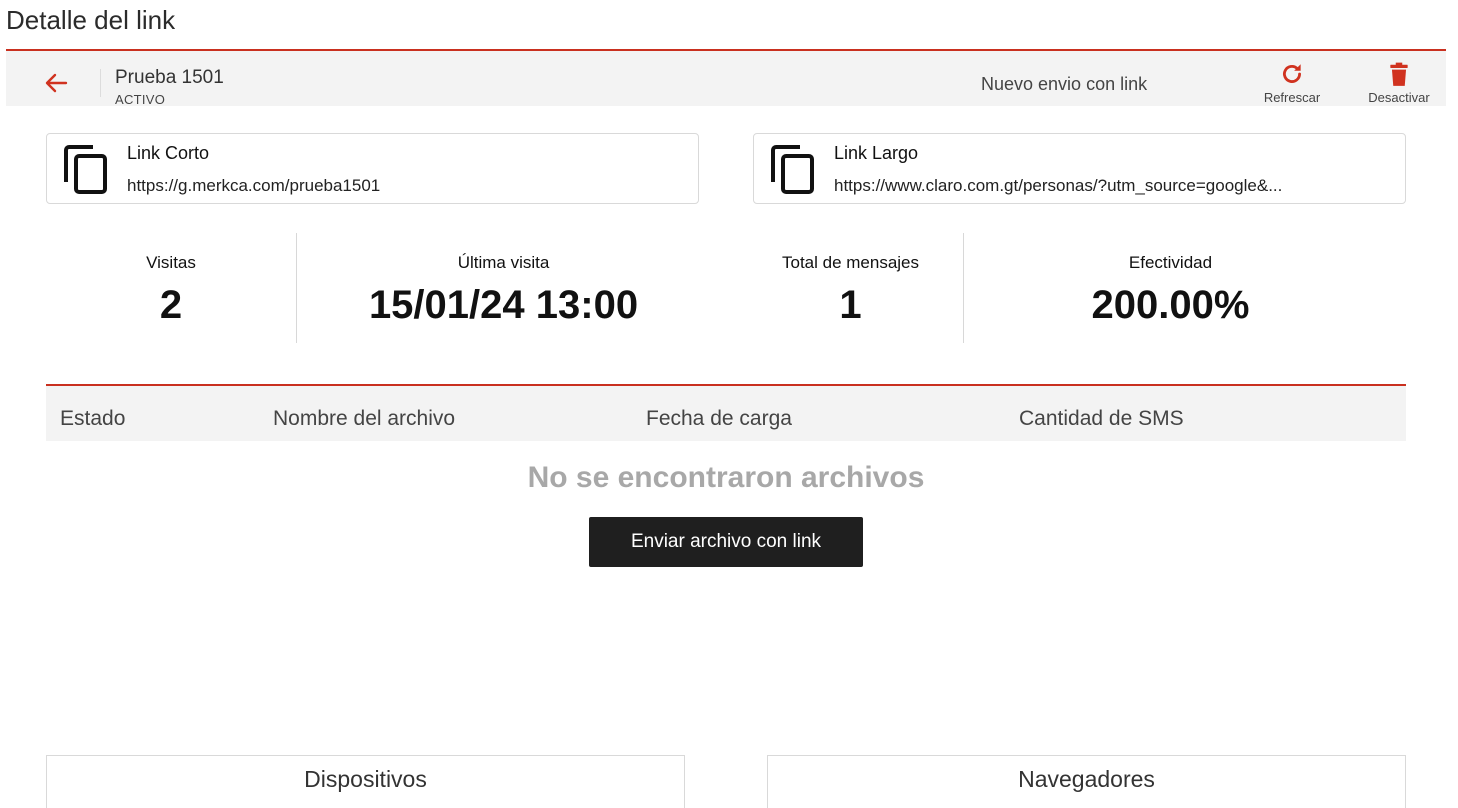  I want to click on stat-total-messages: Total de mensajes 1, so click(850, 288).